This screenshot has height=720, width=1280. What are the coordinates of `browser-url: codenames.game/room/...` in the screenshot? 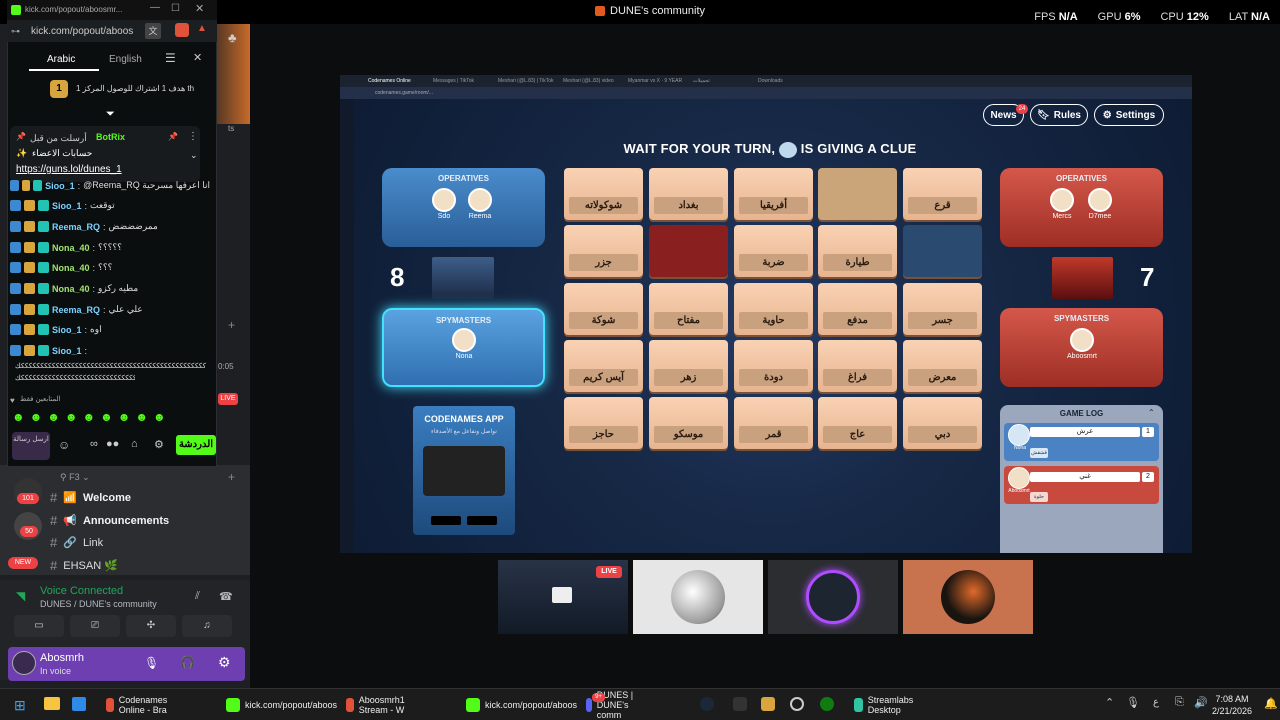 It's located at (404, 93).